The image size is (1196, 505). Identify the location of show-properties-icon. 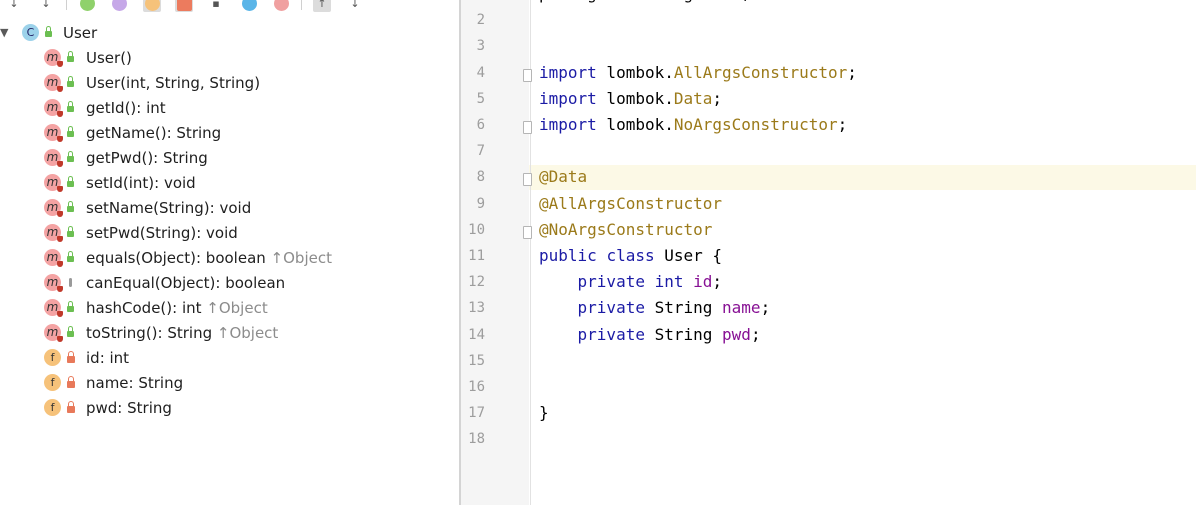
(119, 6).